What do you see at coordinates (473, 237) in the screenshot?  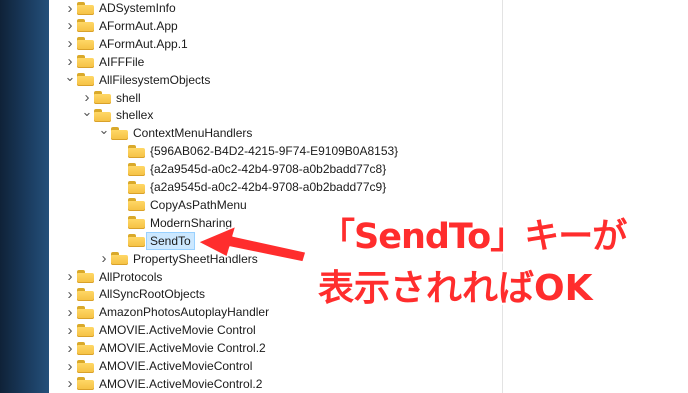 I see `annotation-line-1: 「SendTo」キーが` at bounding box center [473, 237].